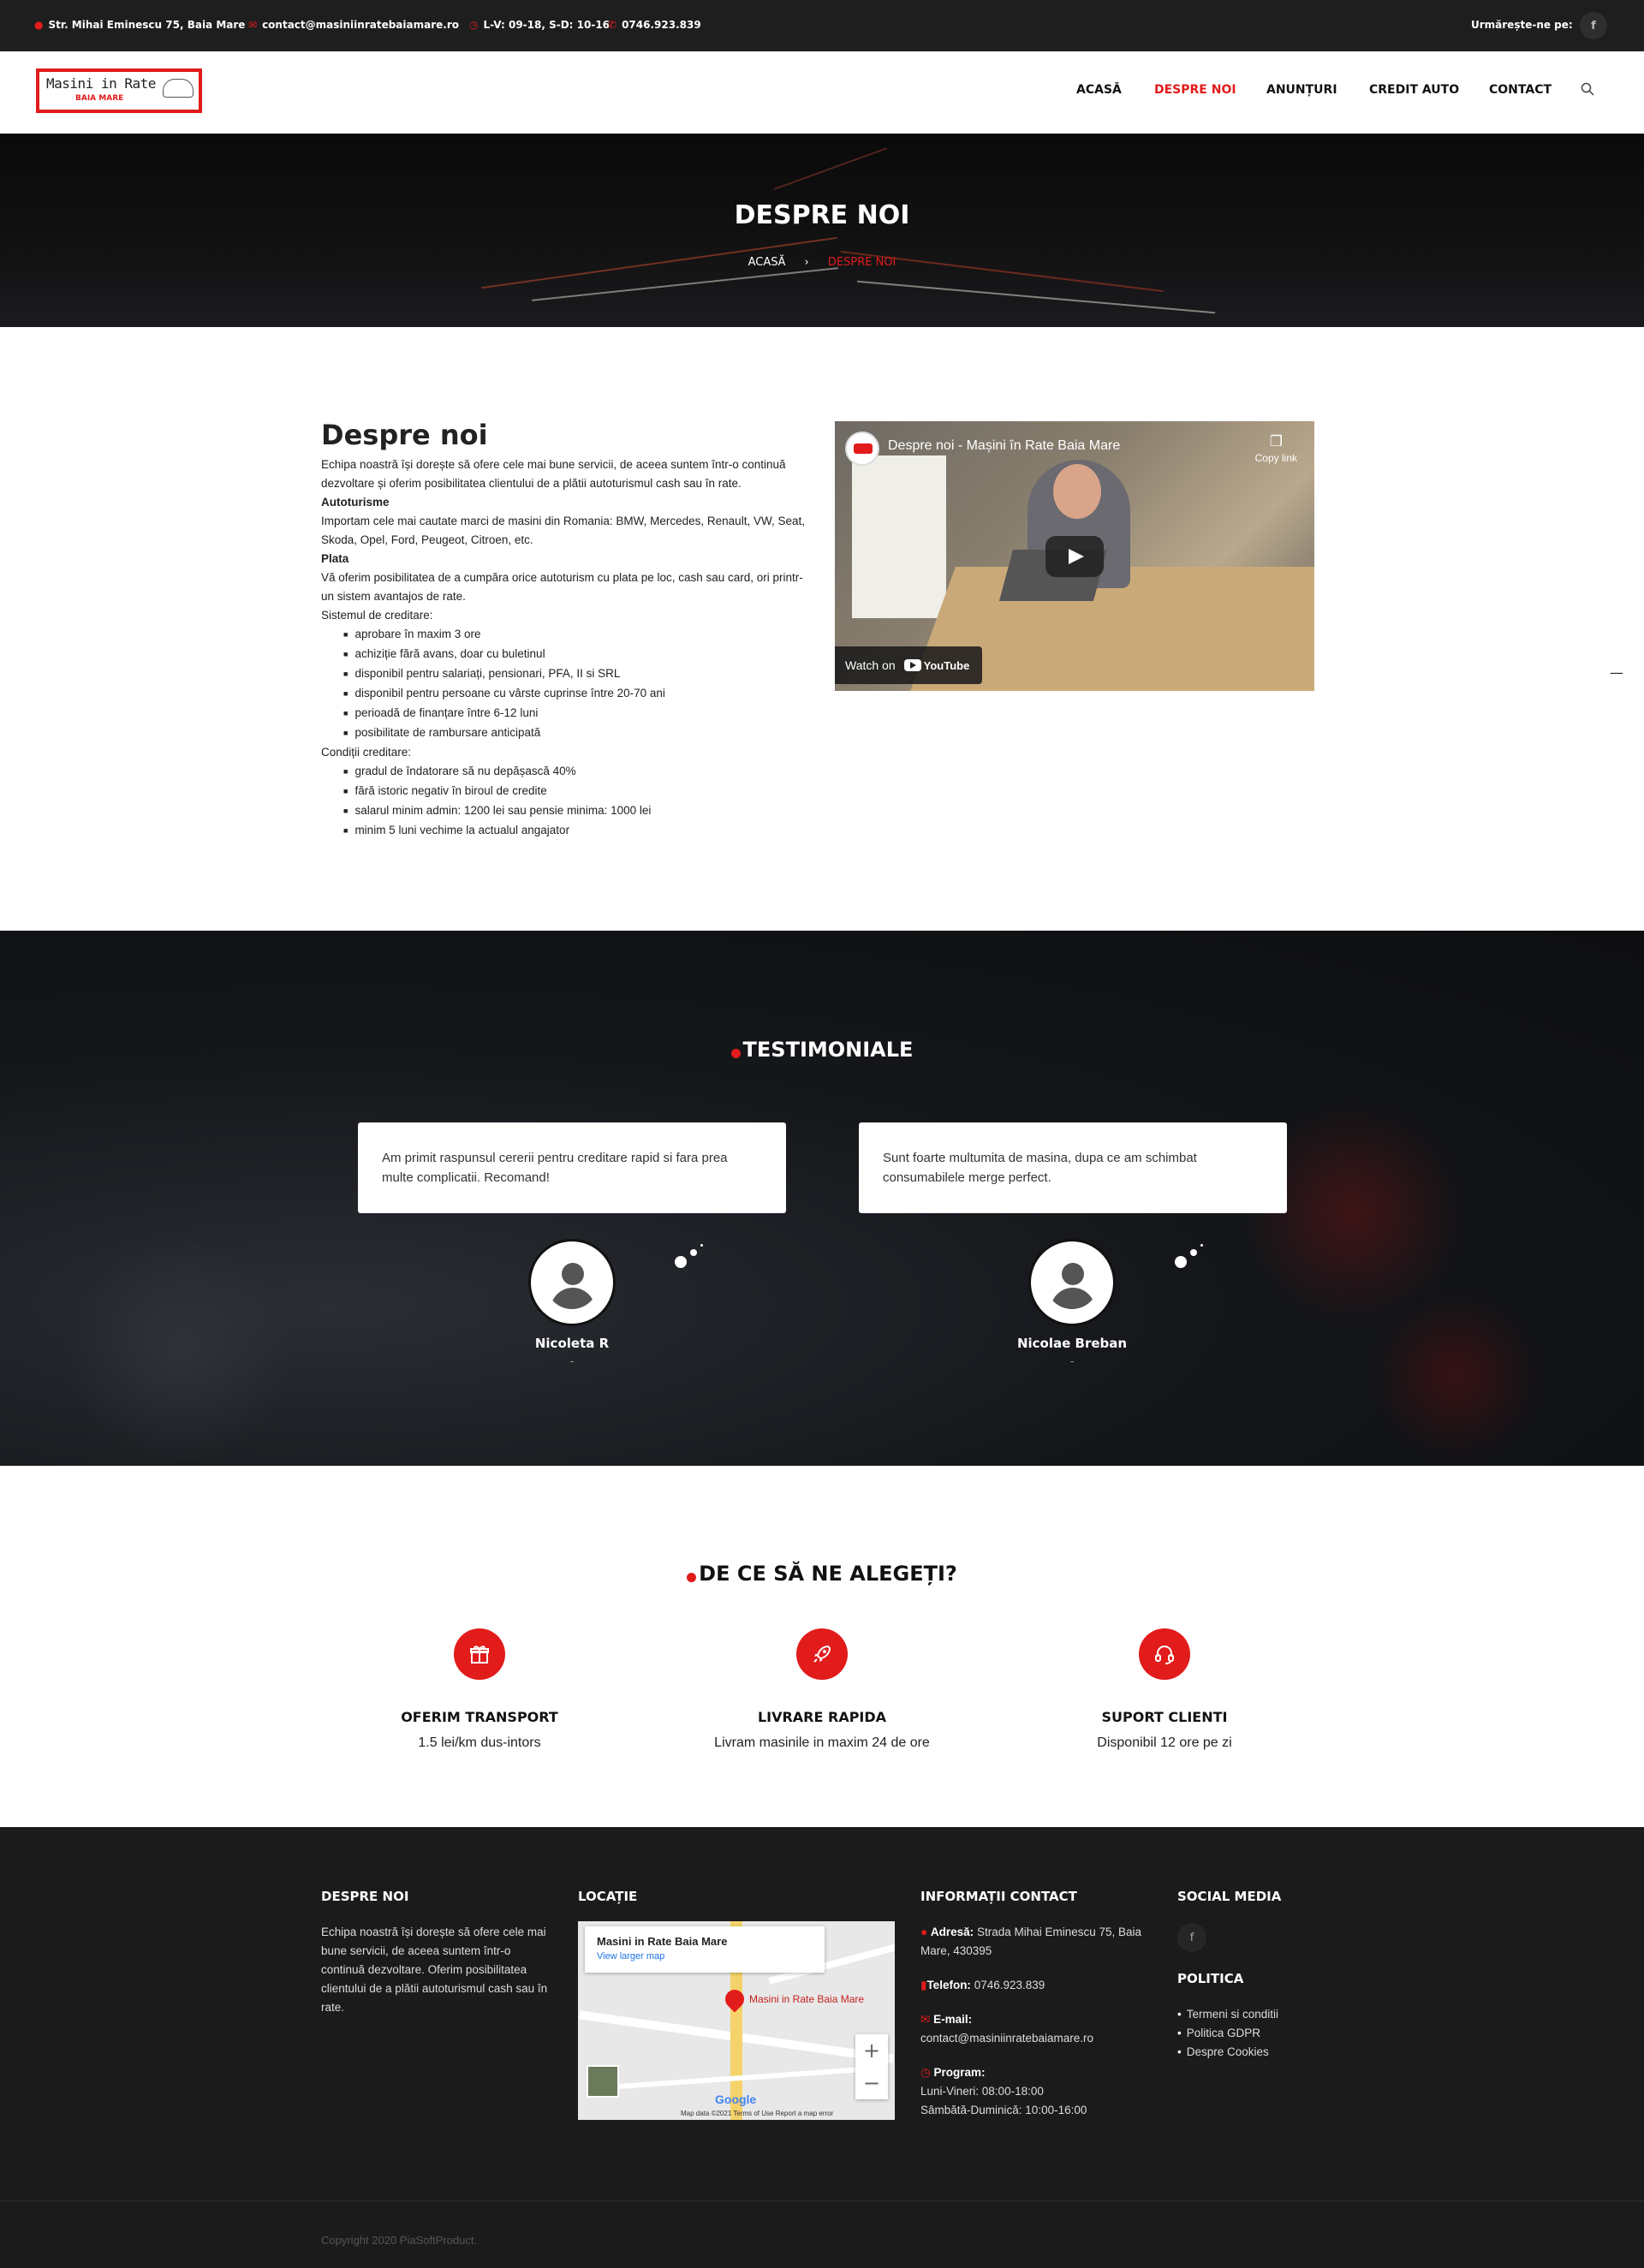 The image size is (1644, 2268). Describe the element at coordinates (404, 435) in the screenshot. I see `about-heading: Despre noi` at that location.